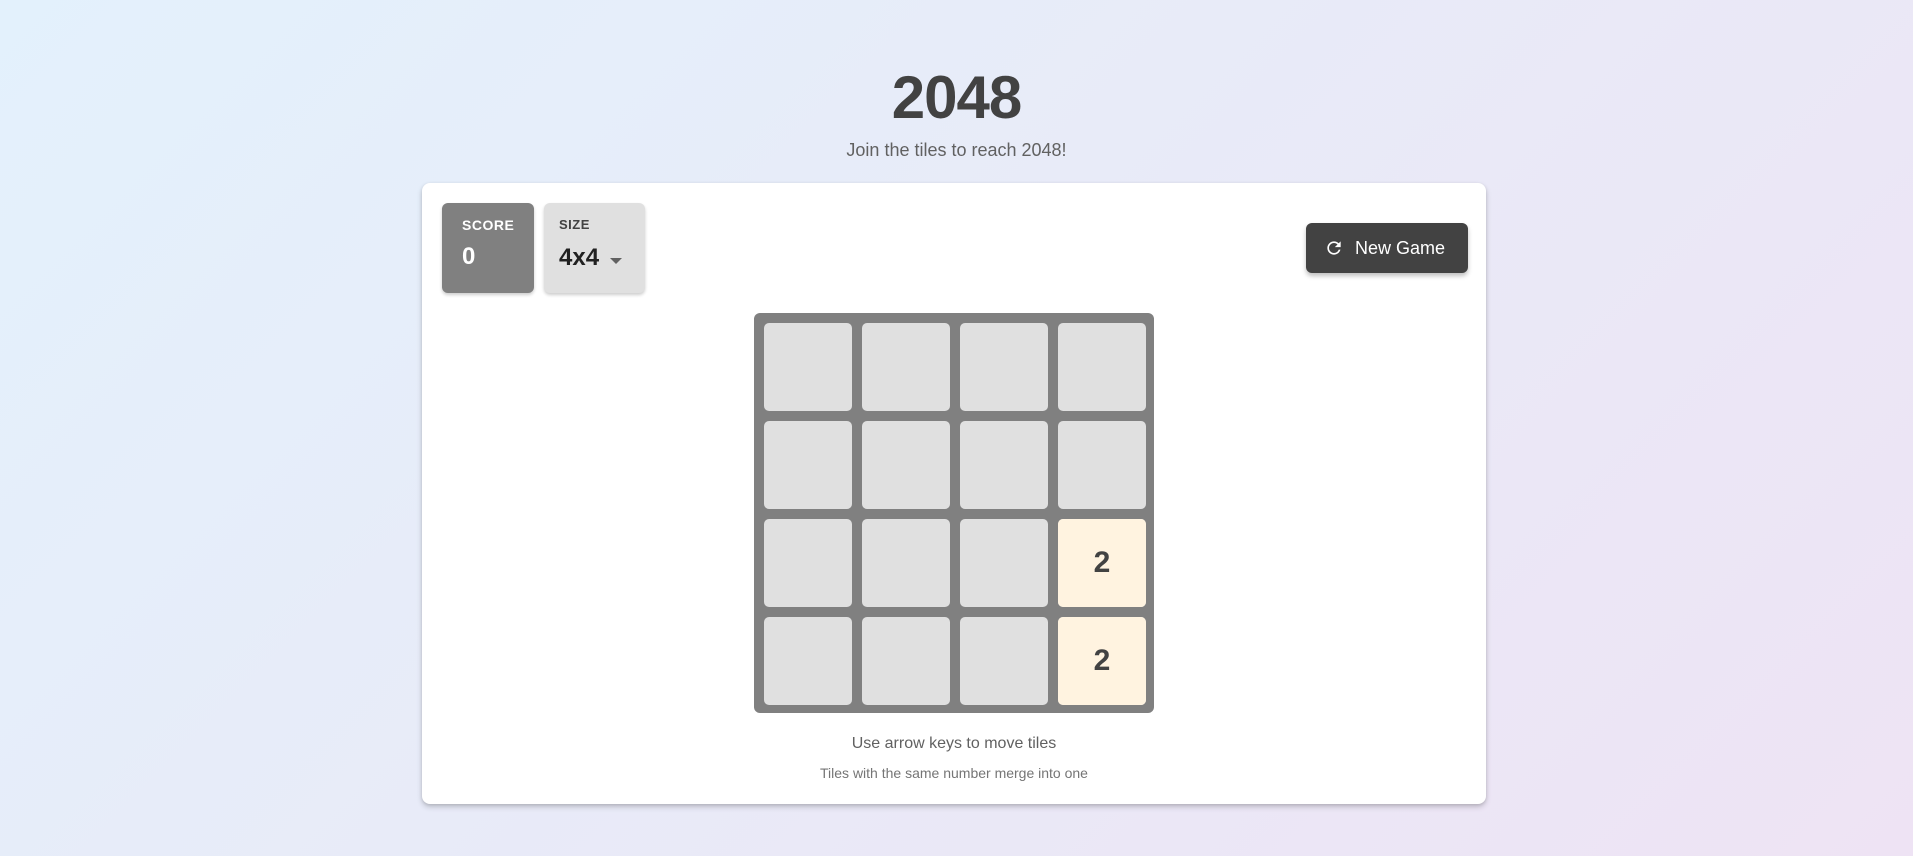 This screenshot has width=1913, height=856. I want to click on new-game-button: New Game, so click(1387, 248).